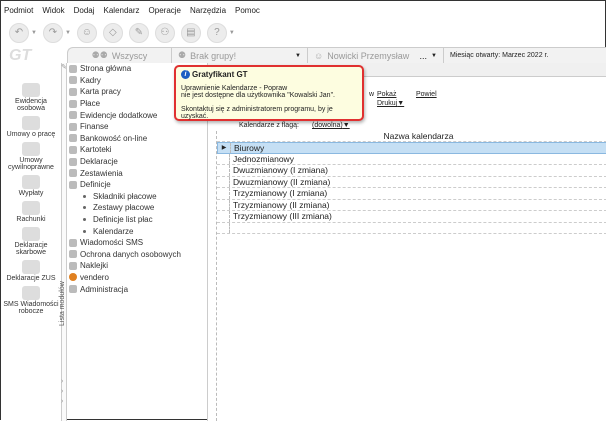 The image size is (606, 421). What do you see at coordinates (411, 182) in the screenshot?
I see `table-row: Dwuzmianowy (II zmiana)` at bounding box center [411, 182].